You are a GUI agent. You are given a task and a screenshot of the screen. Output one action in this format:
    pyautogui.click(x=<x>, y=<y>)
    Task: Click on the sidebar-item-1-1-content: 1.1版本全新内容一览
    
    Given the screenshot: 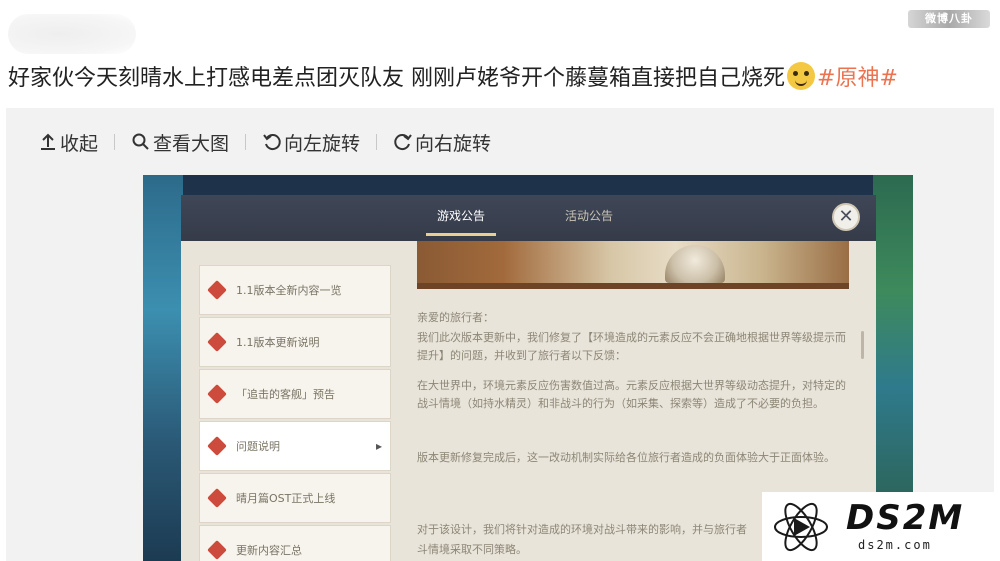 What is the action you would take?
    pyautogui.click(x=295, y=290)
    